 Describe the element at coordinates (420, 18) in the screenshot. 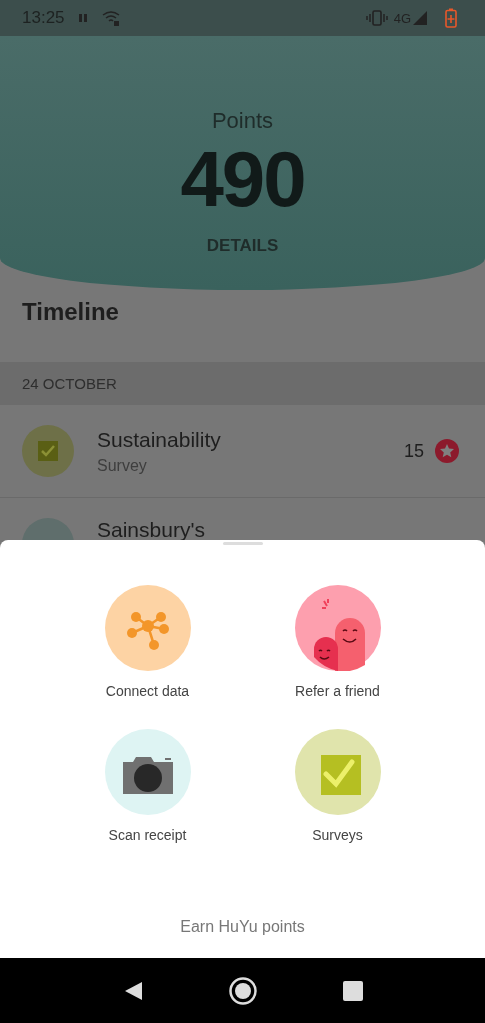

I see `signal-icon` at that location.